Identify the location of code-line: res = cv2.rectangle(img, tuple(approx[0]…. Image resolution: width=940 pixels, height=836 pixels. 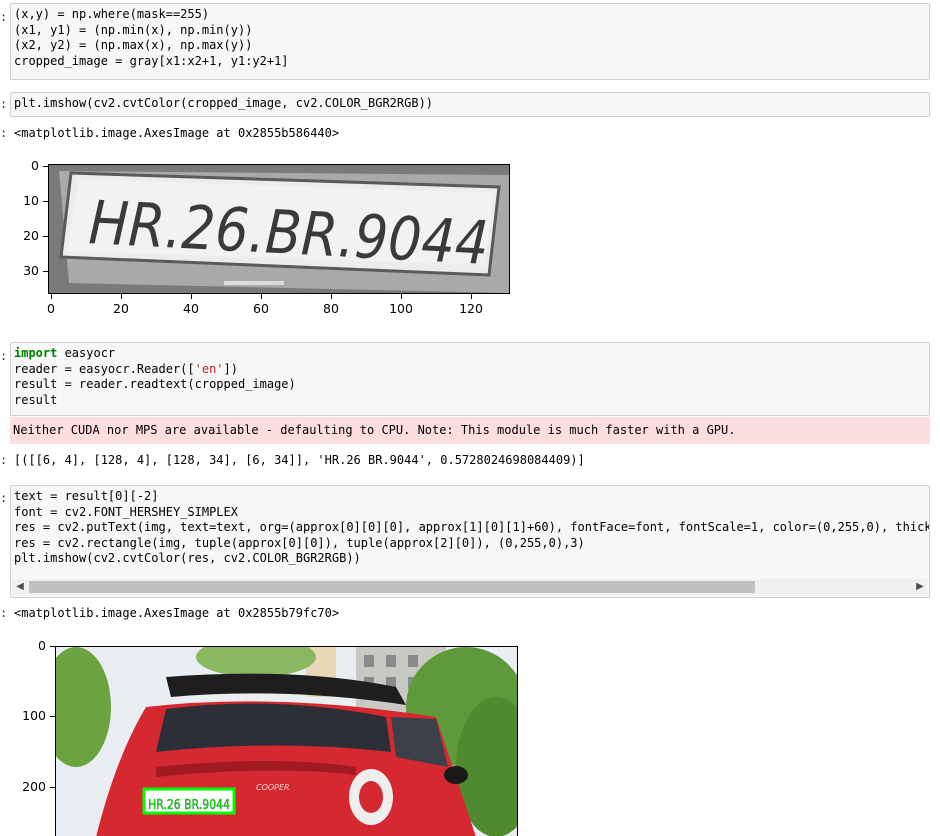
(299, 542).